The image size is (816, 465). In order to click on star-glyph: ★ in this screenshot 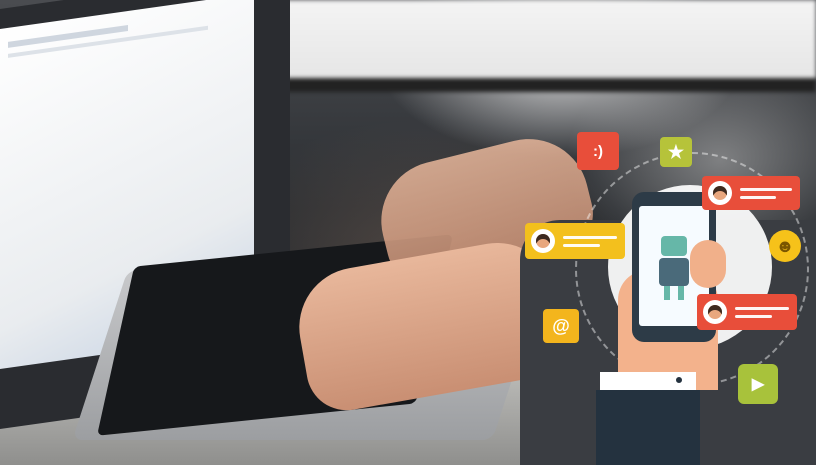, I will do `click(676, 151)`.